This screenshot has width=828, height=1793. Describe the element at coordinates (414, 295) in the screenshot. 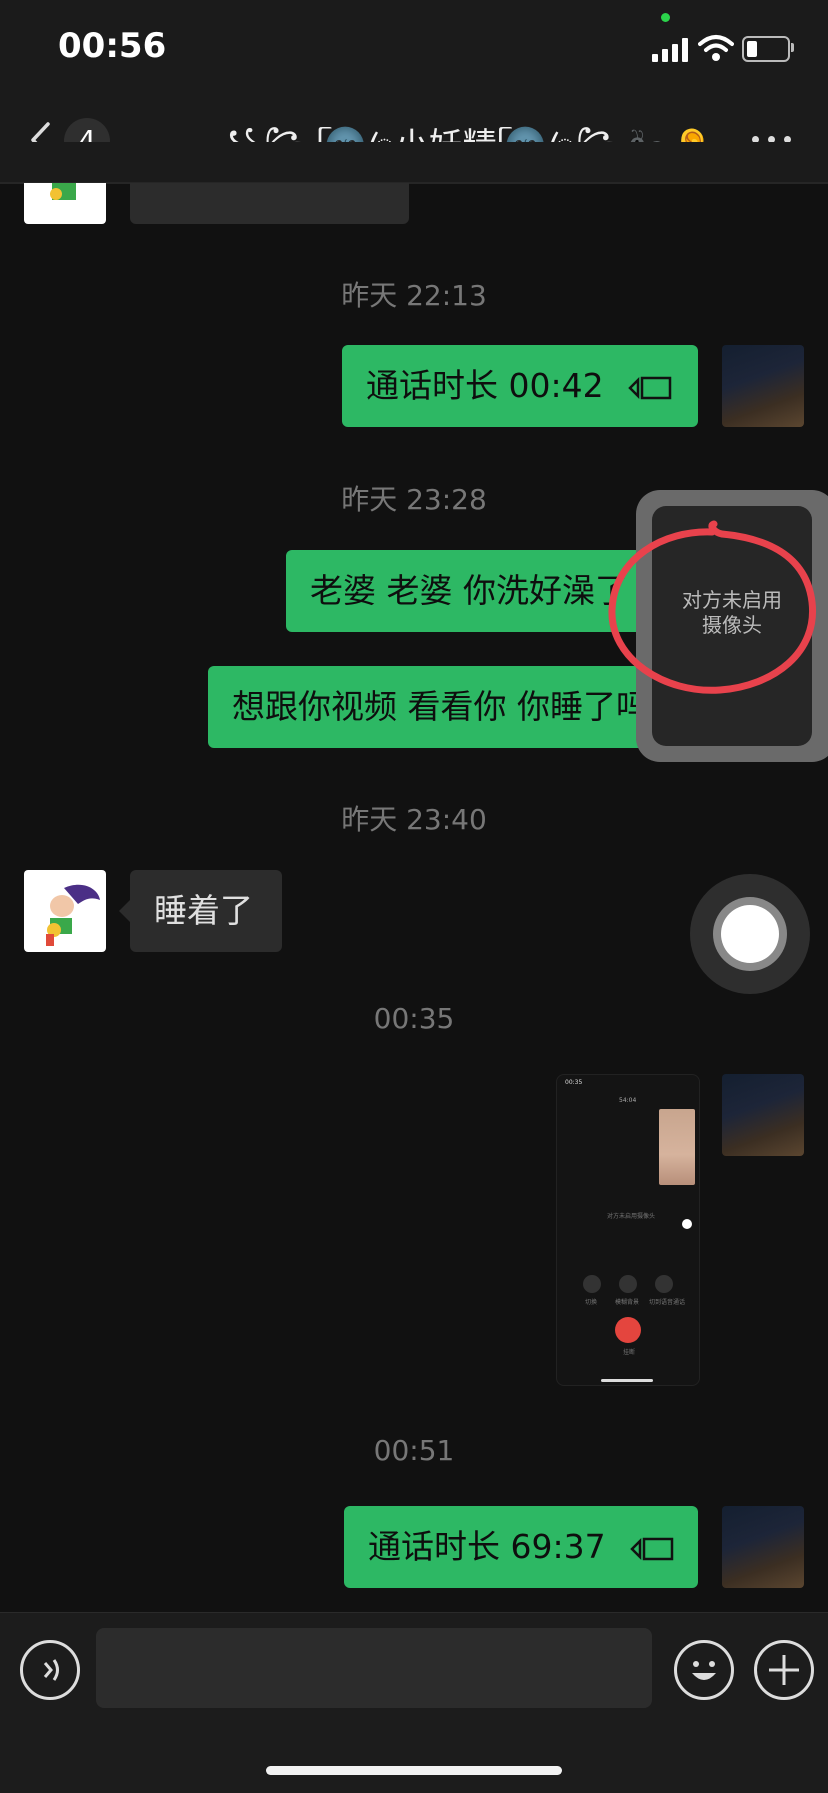

I see `timestamp: 昨天 22:13` at that location.